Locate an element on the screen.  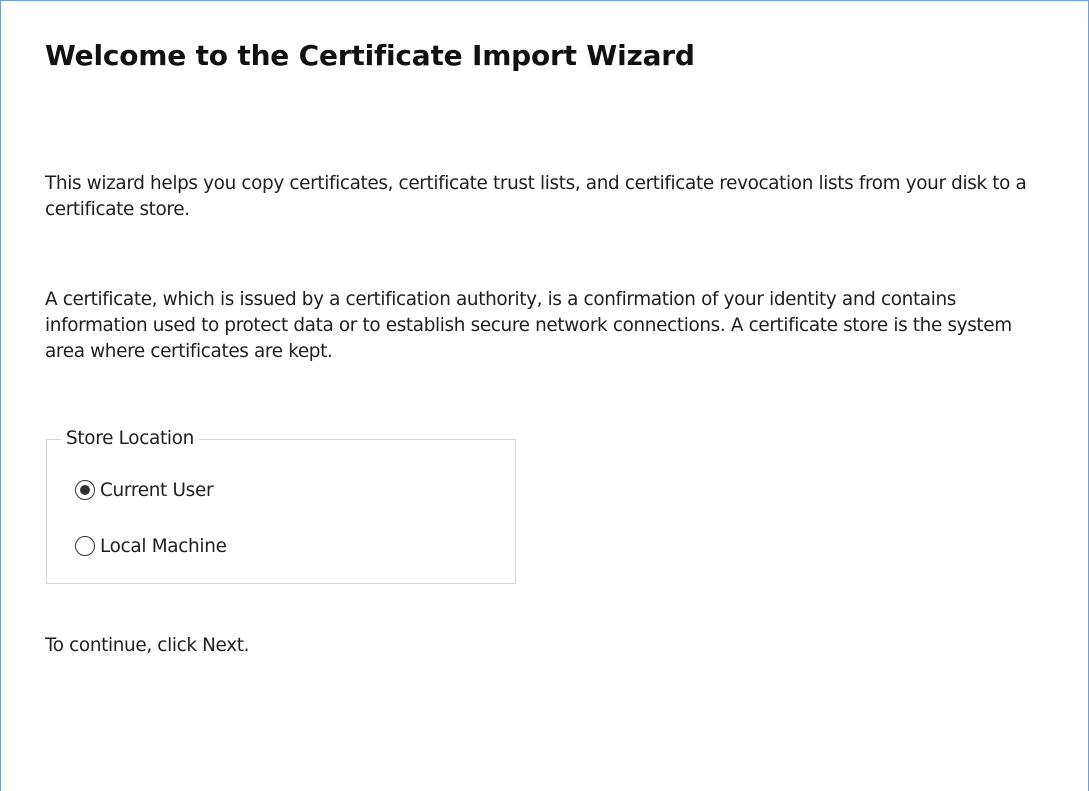
radio-selected-dot-icon is located at coordinates (85, 490).